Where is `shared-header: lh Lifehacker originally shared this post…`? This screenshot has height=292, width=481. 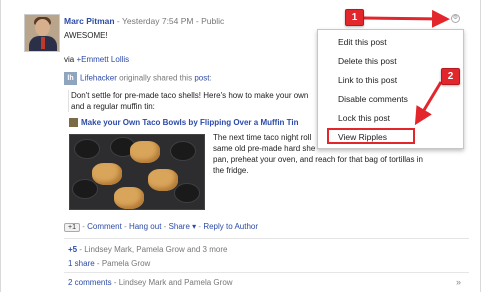
shared-header: lh Lifehacker originally shared this post… is located at coordinates (138, 78).